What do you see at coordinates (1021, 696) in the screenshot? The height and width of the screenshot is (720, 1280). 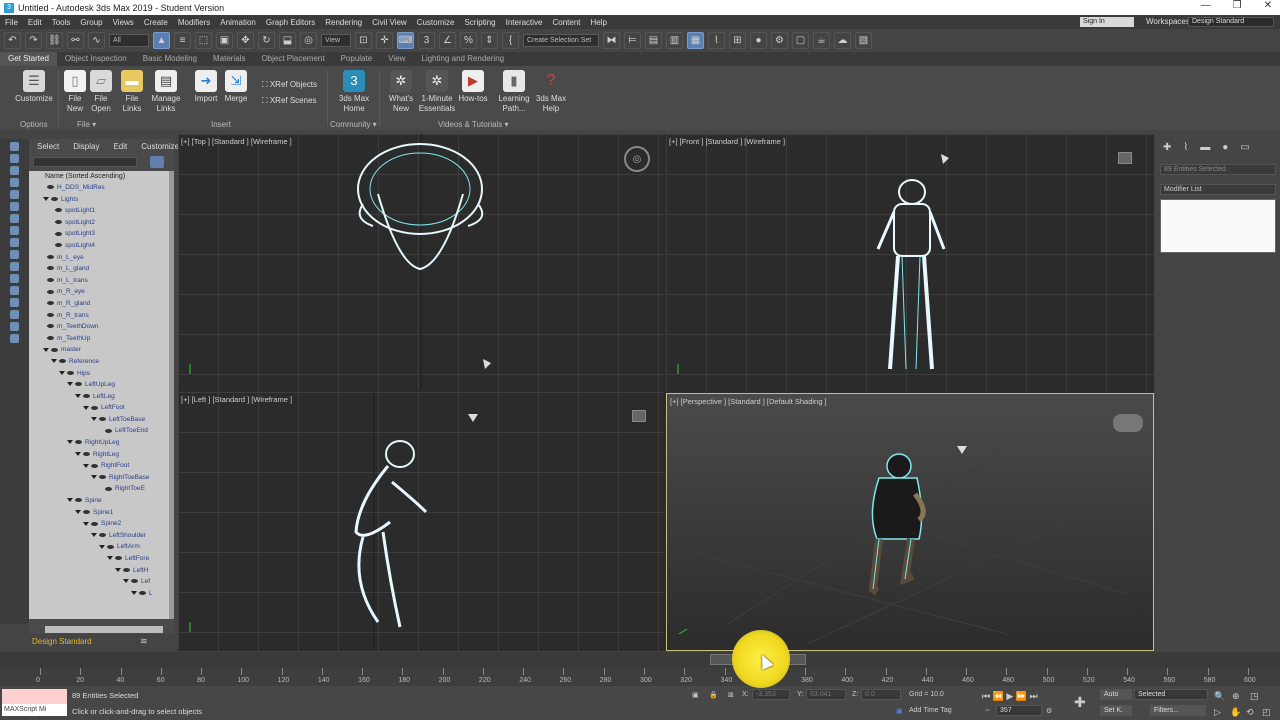 I see `next-frame-icon: ⏩` at bounding box center [1021, 696].